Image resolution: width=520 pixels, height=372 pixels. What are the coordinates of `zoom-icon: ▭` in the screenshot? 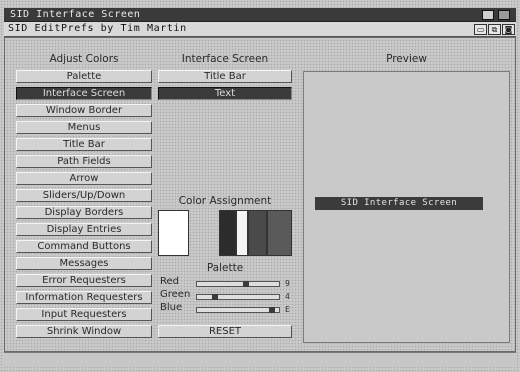 It's located at (480, 29).